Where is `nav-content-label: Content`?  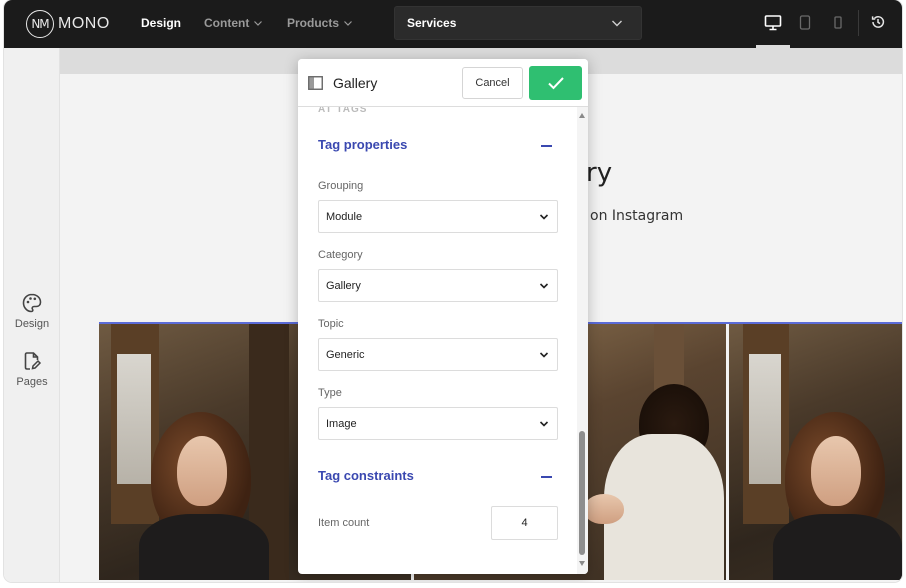 nav-content-label: Content is located at coordinates (227, 23).